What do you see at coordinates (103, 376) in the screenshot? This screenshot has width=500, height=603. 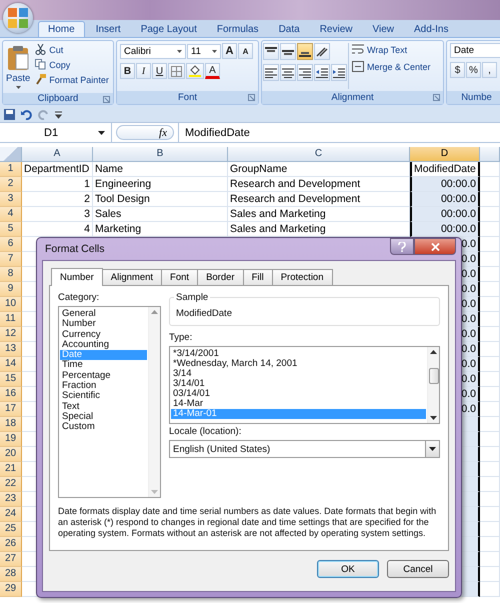 I see `category-item: Percentage` at bounding box center [103, 376].